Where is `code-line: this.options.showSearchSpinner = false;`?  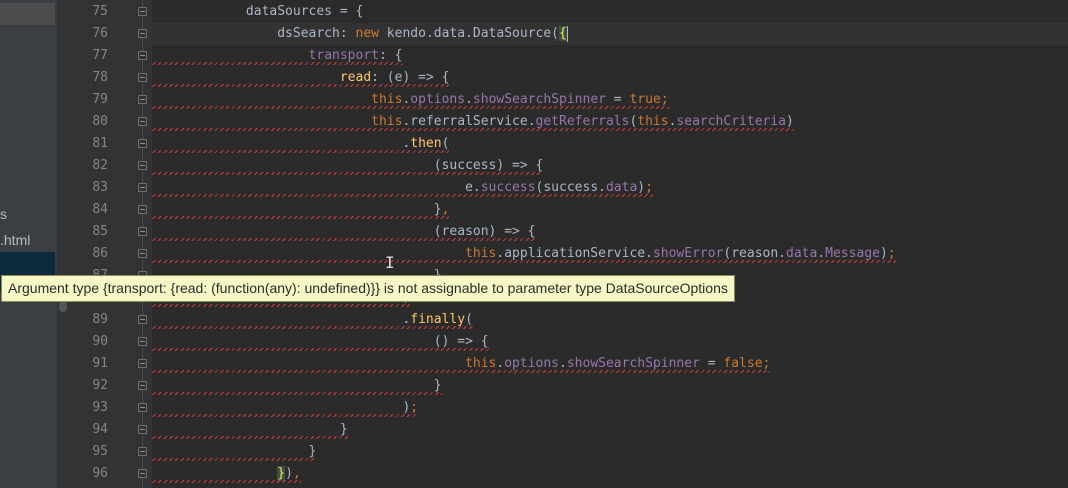
code-line: this.options.showSearchSpinner = false; is located at coordinates (610, 364).